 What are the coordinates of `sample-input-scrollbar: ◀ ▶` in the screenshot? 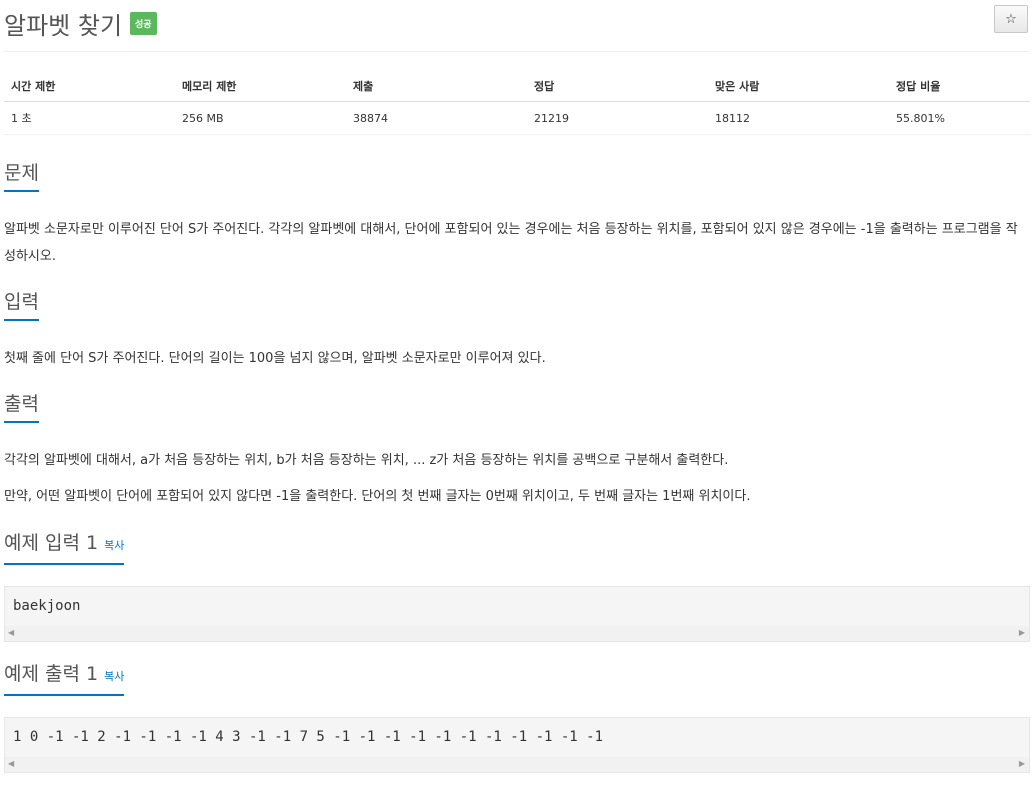 It's located at (517, 633).